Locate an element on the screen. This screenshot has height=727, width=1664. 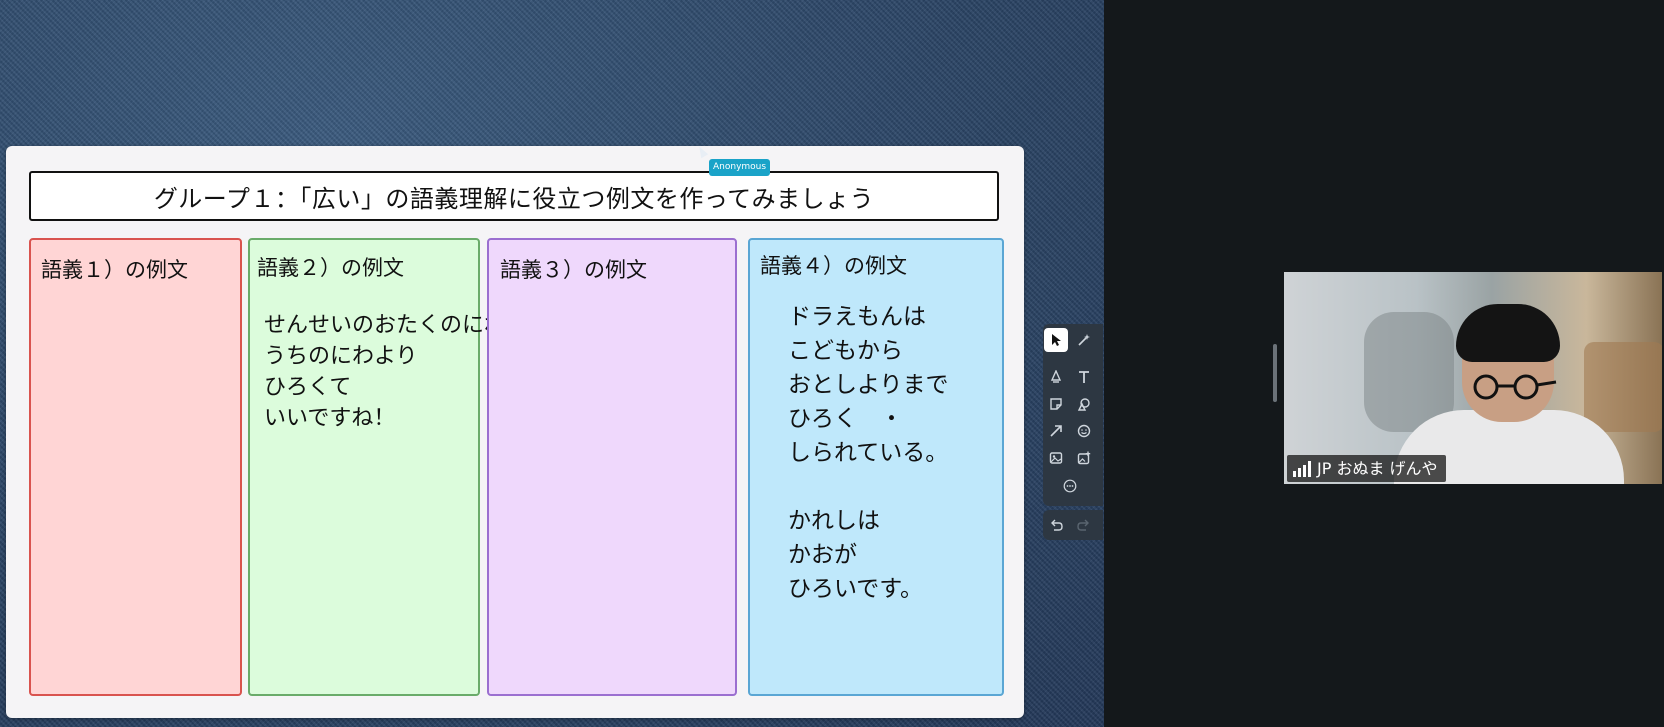
undo-icon is located at coordinates (1056, 525).